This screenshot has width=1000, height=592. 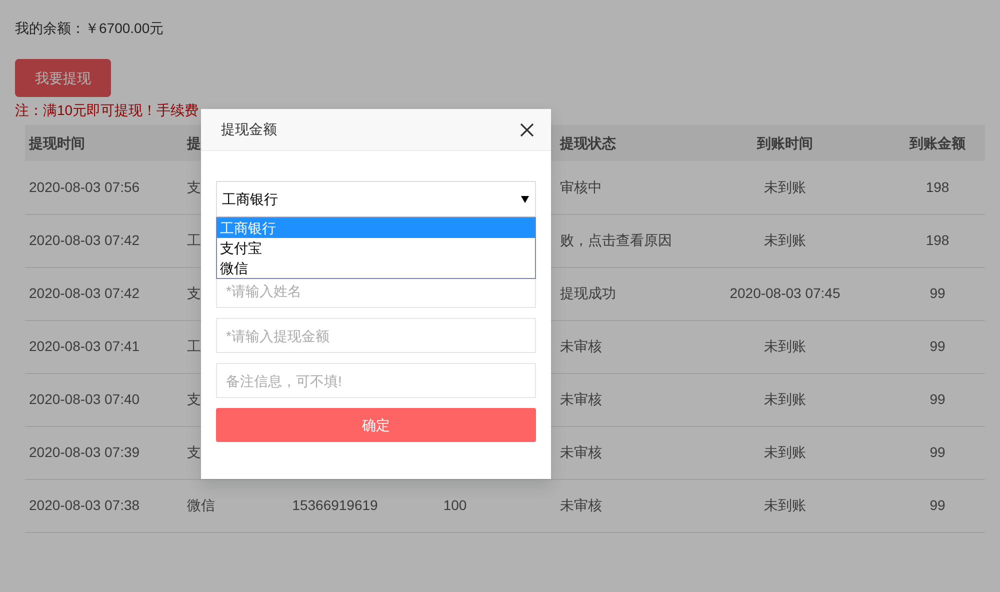 I want to click on table-cell: 100, so click(x=455, y=505).